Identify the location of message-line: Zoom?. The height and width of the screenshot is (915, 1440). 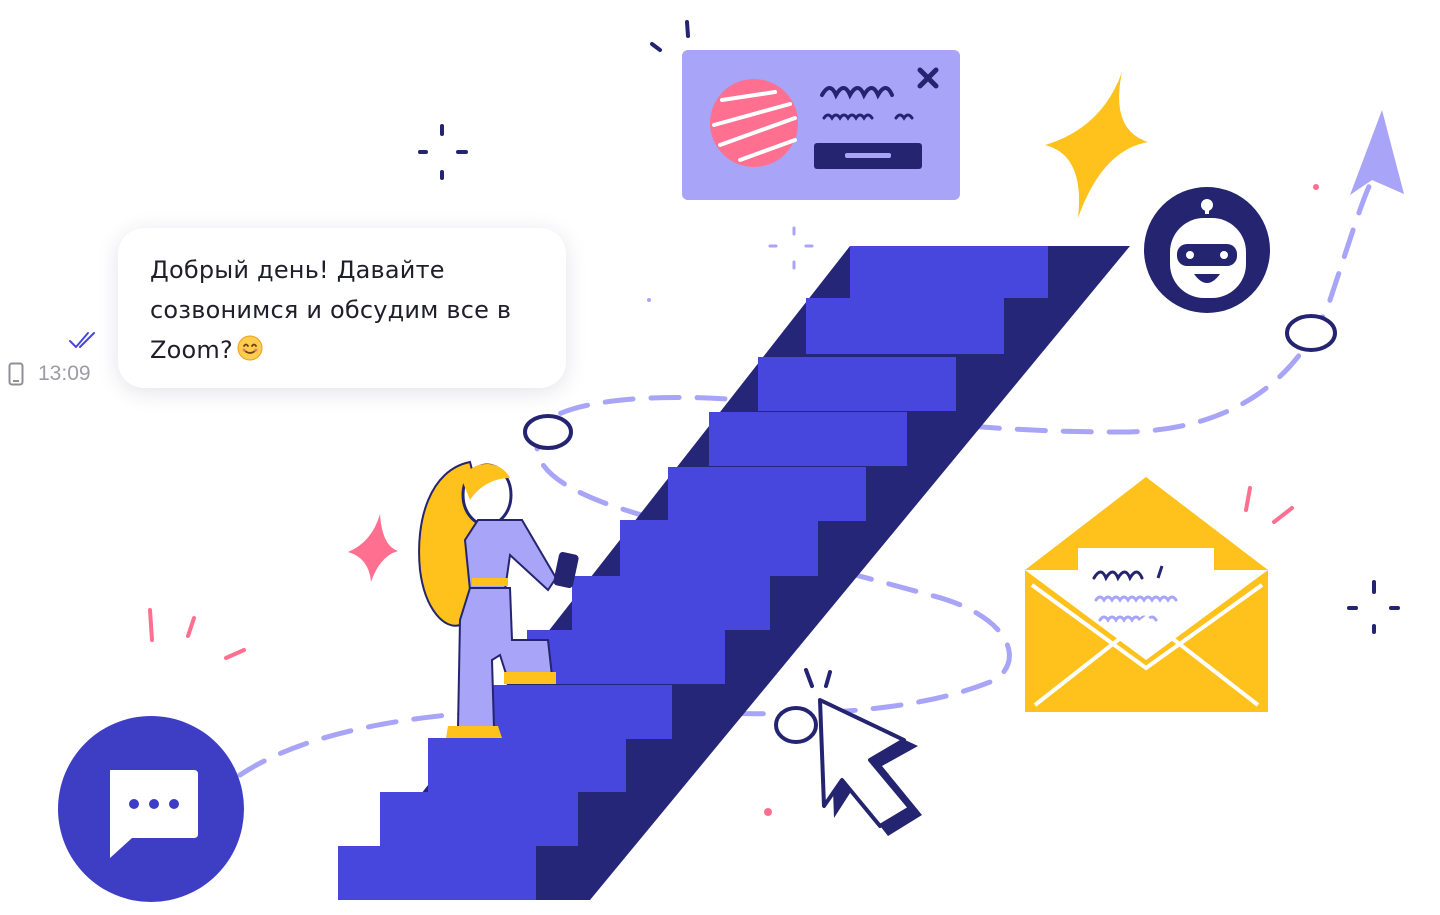
(343, 350).